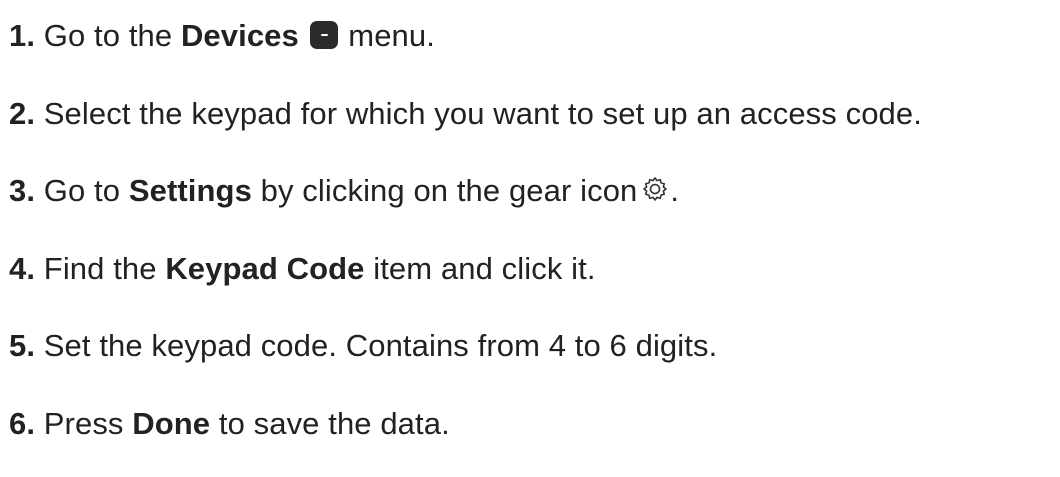 This screenshot has height=477, width=1060. Describe the element at coordinates (100, 268) in the screenshot. I see `step-text: Find the` at that location.